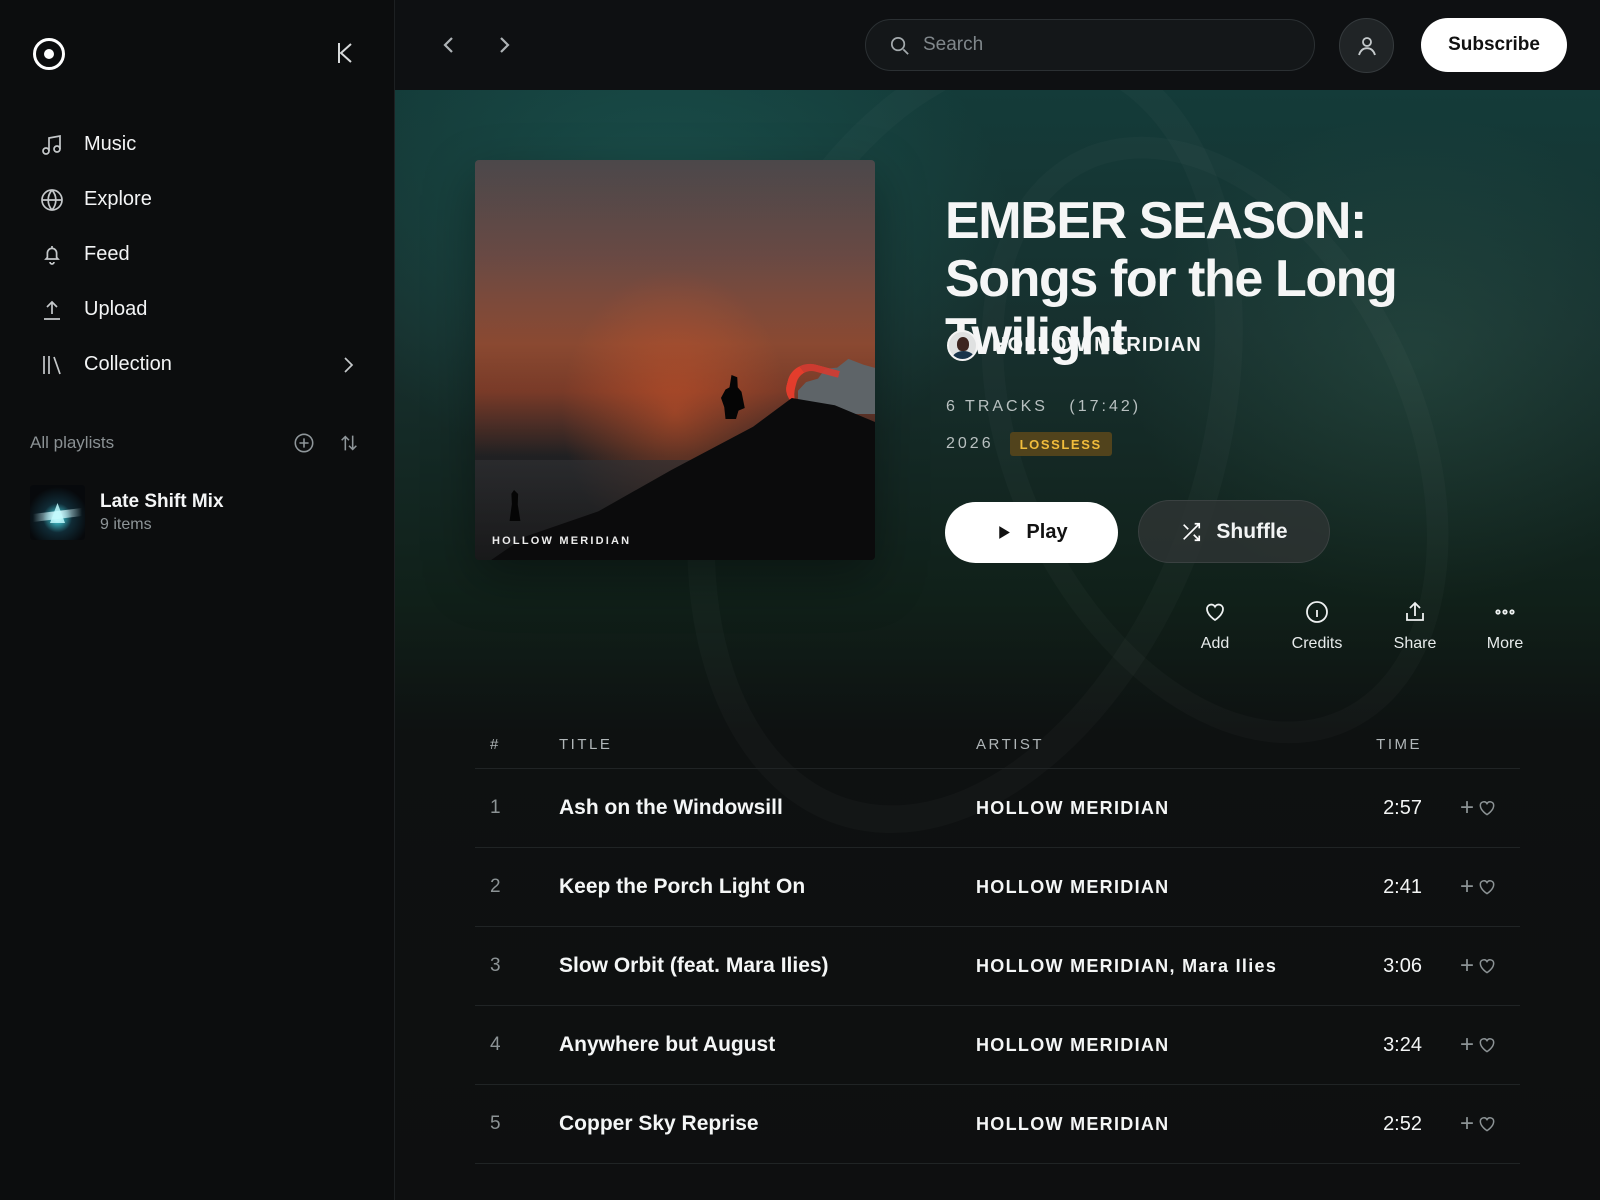 This screenshot has height=1200, width=1600. I want to click on nav-label-feed: Feed, so click(107, 254).